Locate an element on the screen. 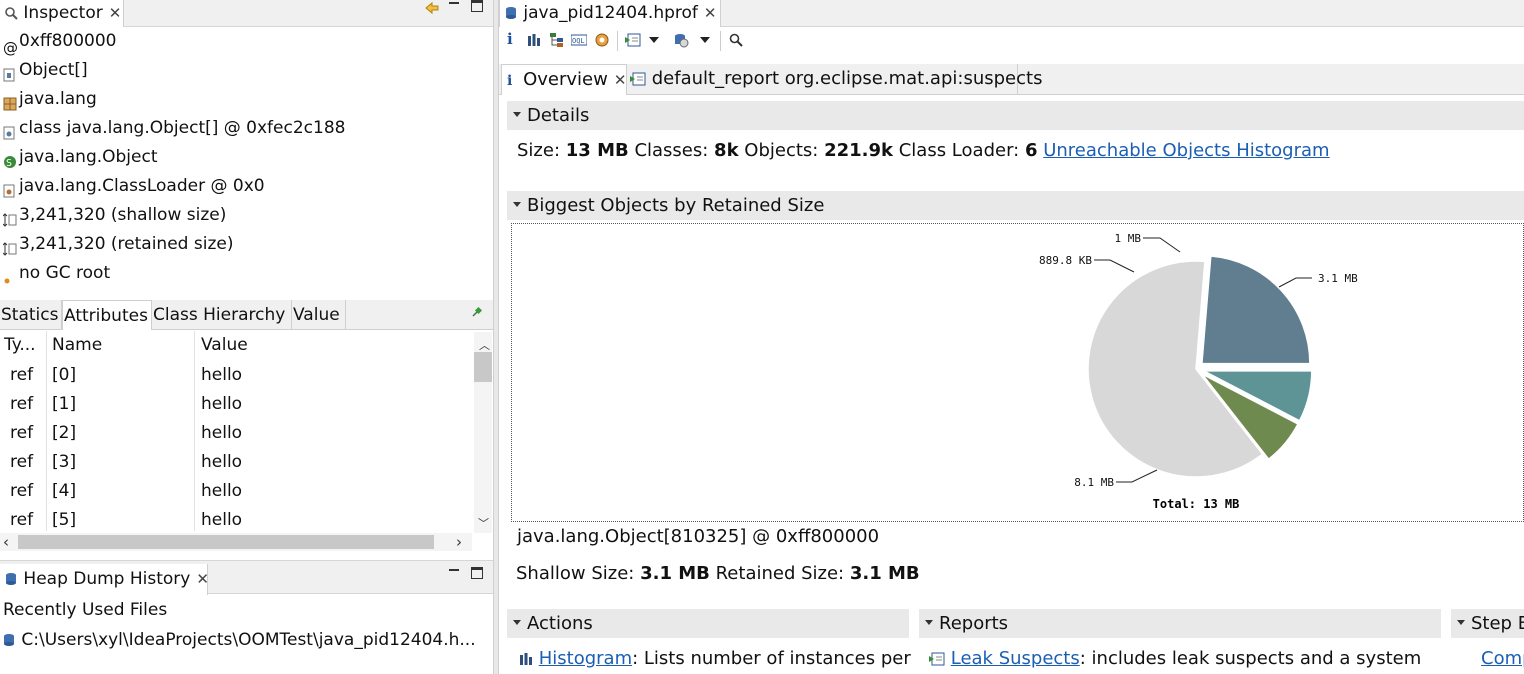 This screenshot has height=674, width=1524. tab-overview: i Overview ✕ is located at coordinates (564, 79).